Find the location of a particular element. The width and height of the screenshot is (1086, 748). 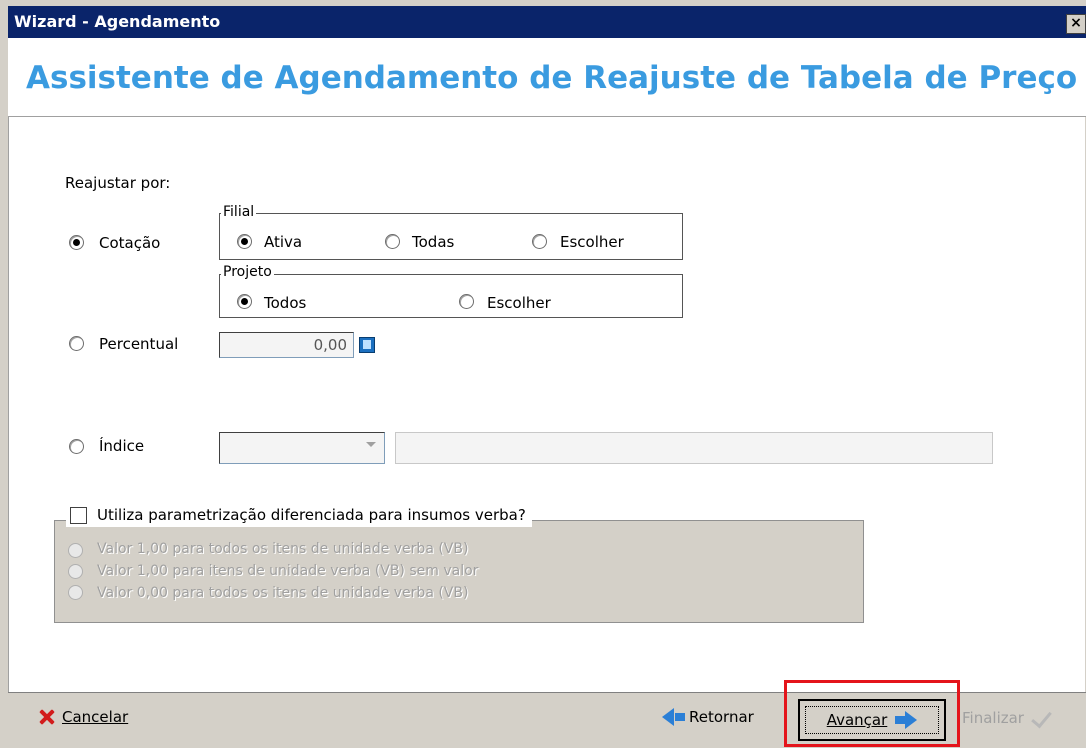

percentual-label: Percentual is located at coordinates (139, 344).